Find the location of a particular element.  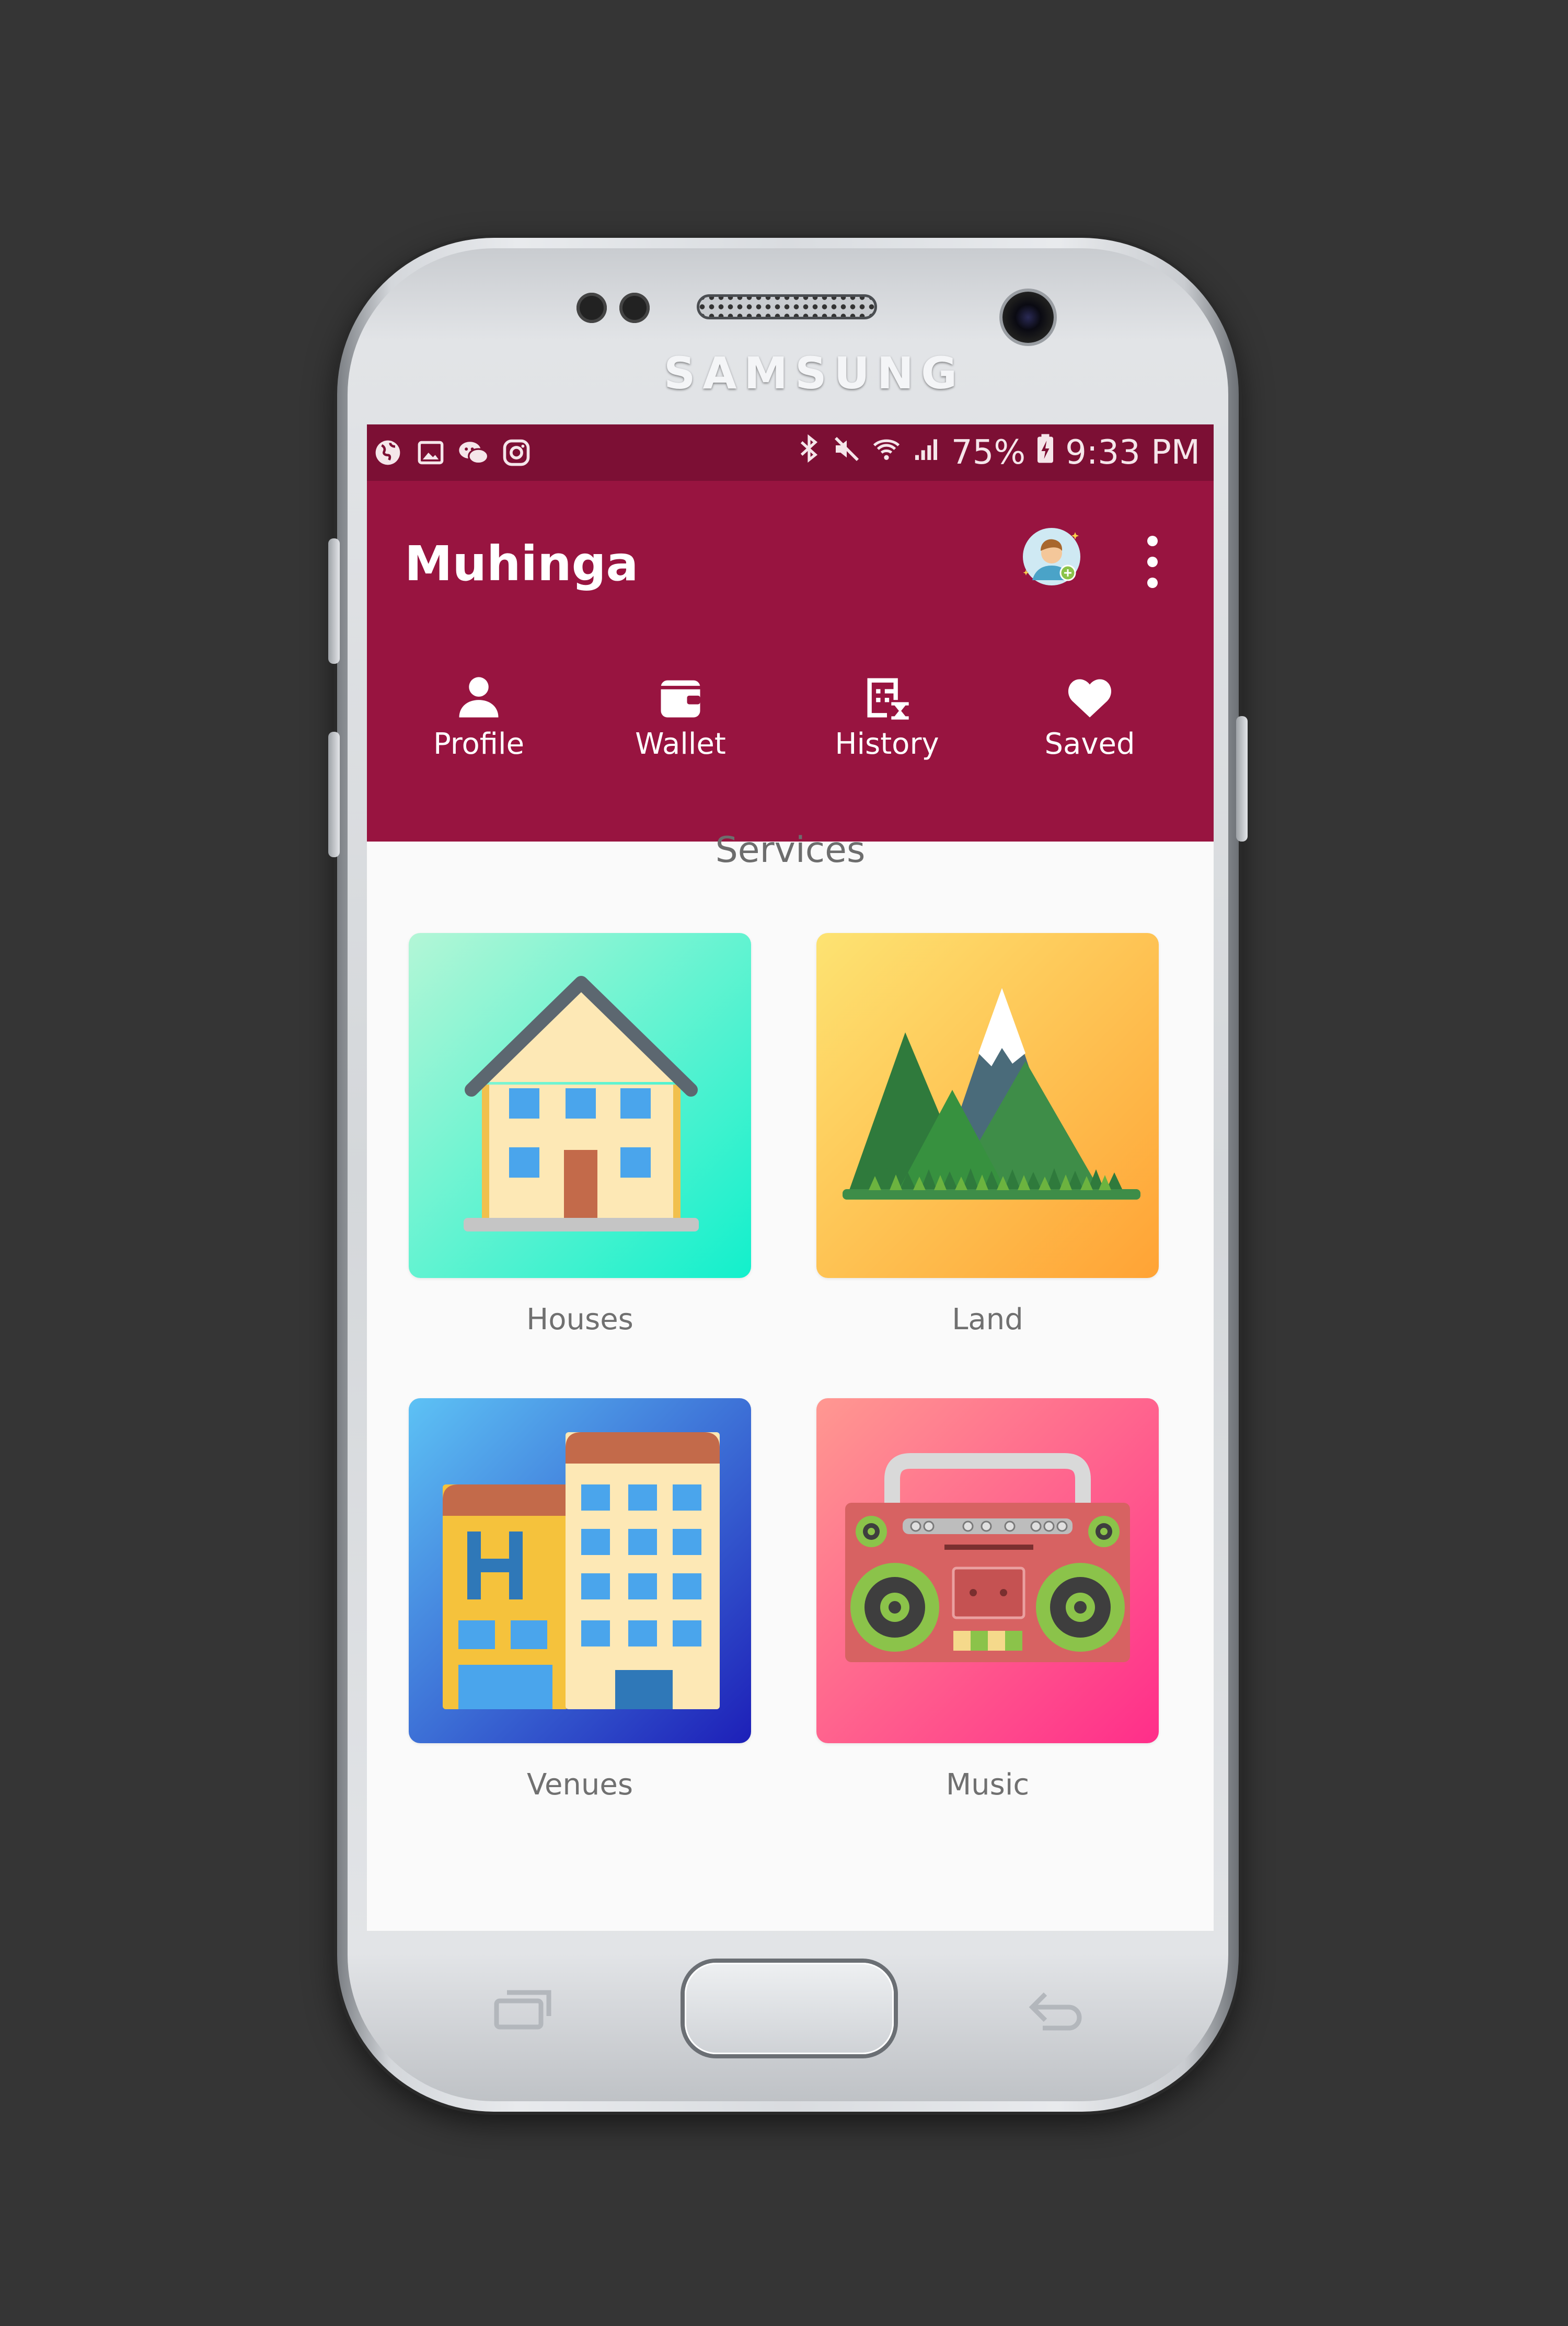

person-icon is located at coordinates (479, 697).